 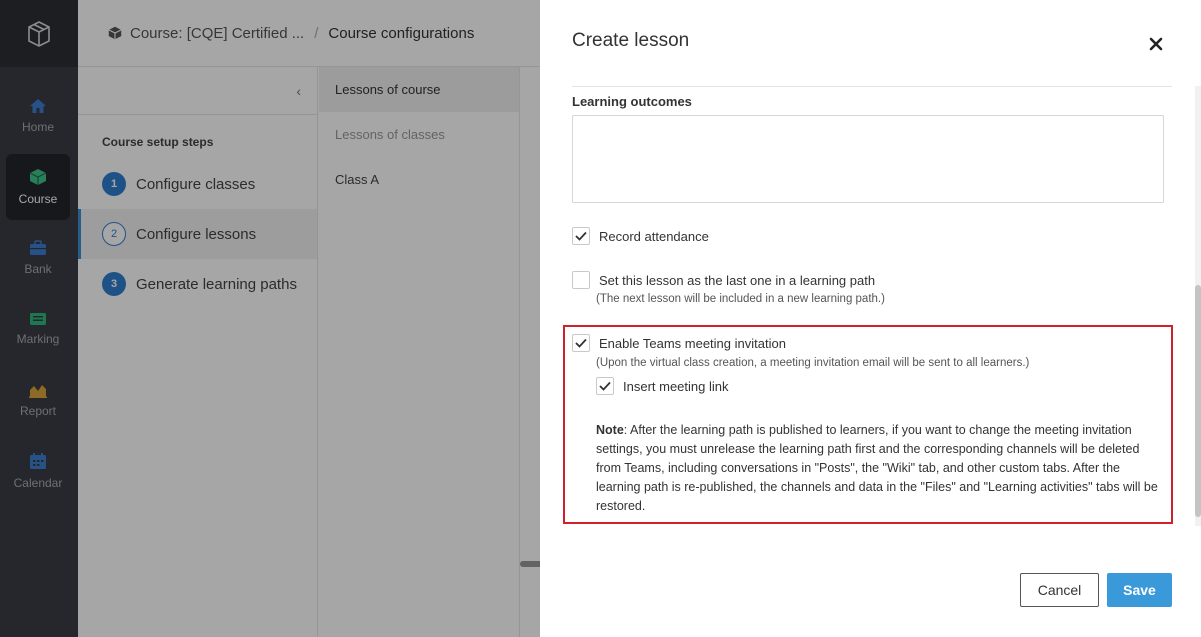 I want to click on record-attendance-option: Record attendance, so click(x=640, y=236).